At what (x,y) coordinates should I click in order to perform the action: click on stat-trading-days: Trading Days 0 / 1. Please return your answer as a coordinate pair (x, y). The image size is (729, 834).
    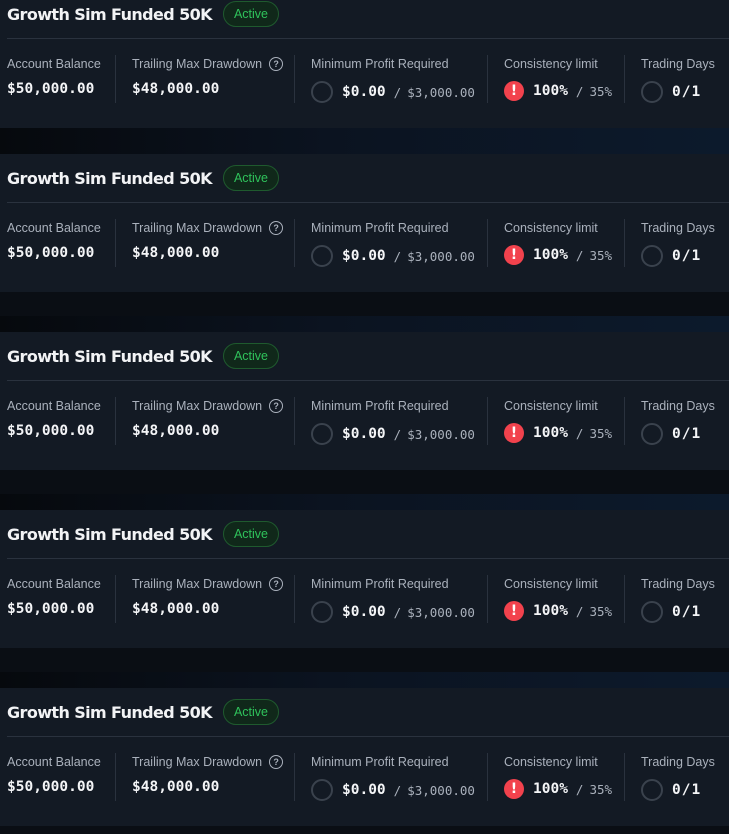
    Looking at the image, I should click on (685, 603).